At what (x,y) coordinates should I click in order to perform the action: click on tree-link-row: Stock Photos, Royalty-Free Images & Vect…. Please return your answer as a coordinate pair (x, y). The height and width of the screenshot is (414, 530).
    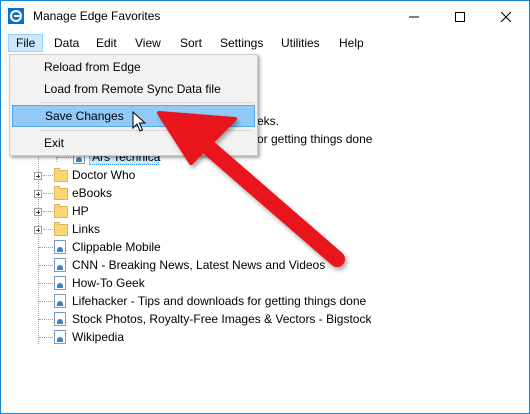
    Looking at the image, I should click on (265, 319).